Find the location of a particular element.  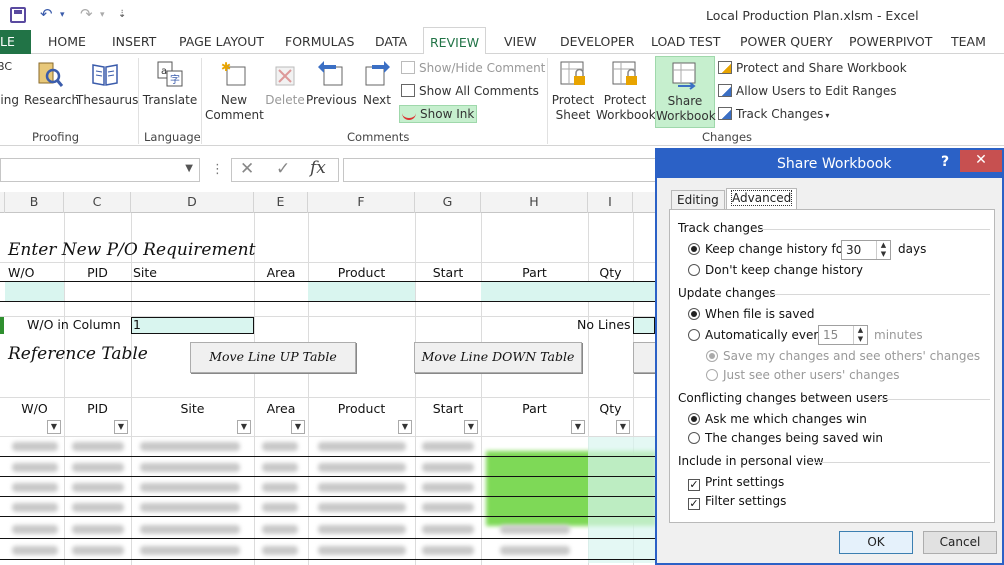

redo-icon: ↷ is located at coordinates (86, 14).